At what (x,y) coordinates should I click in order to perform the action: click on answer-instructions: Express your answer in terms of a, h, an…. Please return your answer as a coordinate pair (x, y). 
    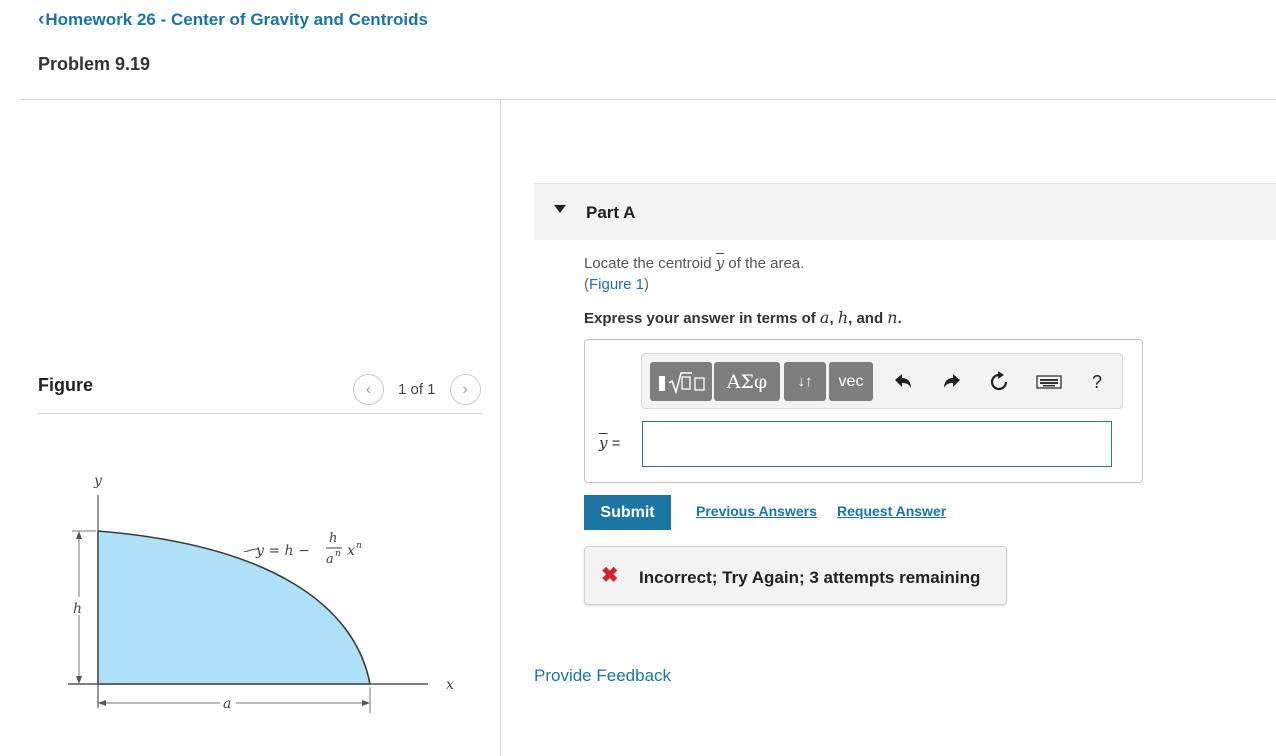
    Looking at the image, I should click on (743, 317).